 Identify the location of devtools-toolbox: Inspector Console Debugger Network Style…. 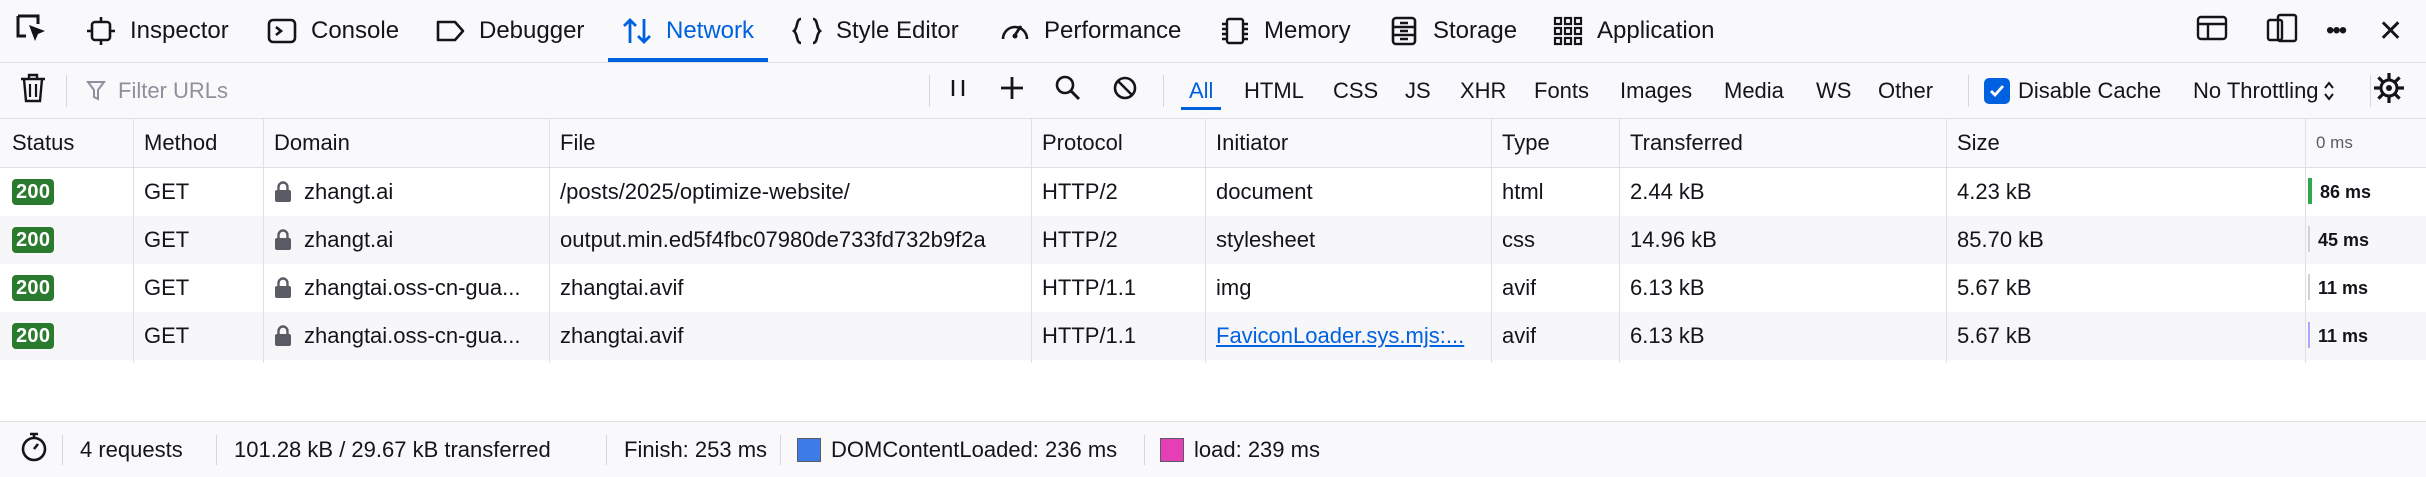
(1213, 31).